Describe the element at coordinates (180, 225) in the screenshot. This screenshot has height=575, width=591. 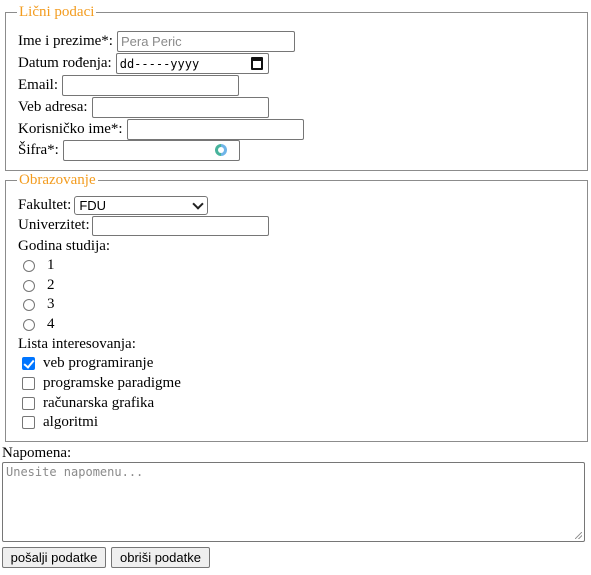
I see `university-input` at that location.